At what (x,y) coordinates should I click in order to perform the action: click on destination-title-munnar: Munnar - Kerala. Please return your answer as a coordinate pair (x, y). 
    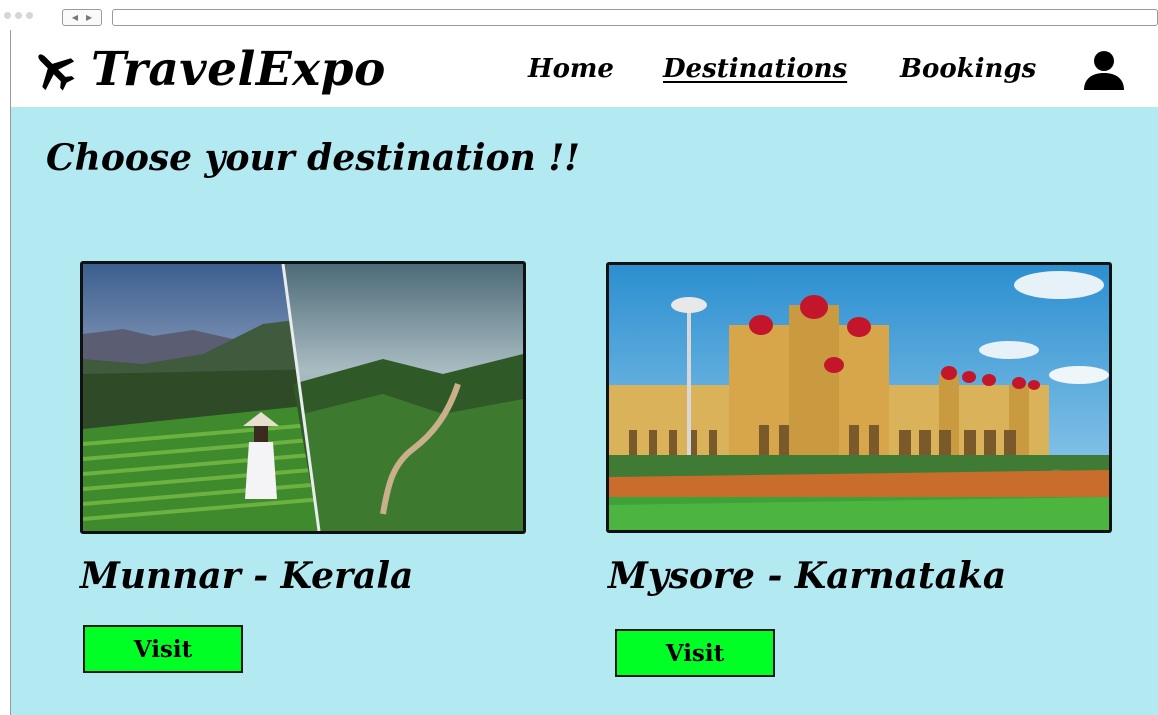
    Looking at the image, I should click on (247, 576).